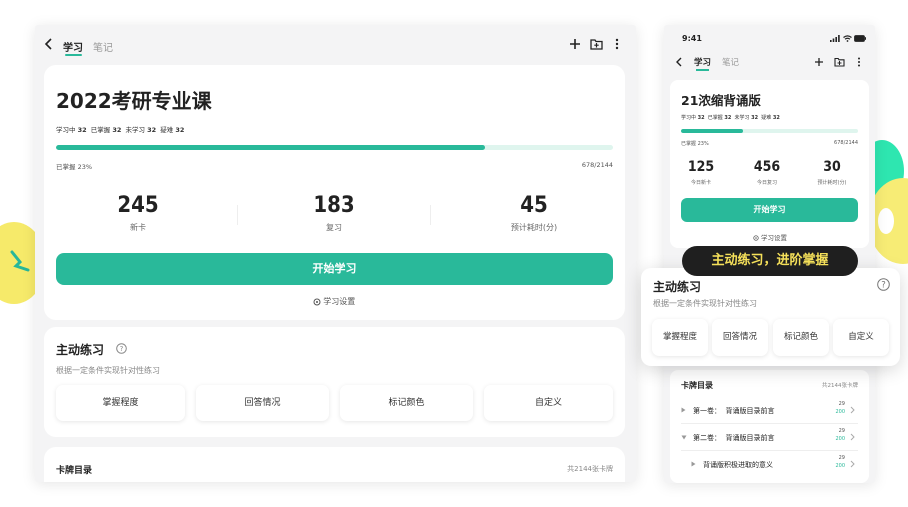  I want to click on decorative-blob-hole, so click(886, 221).